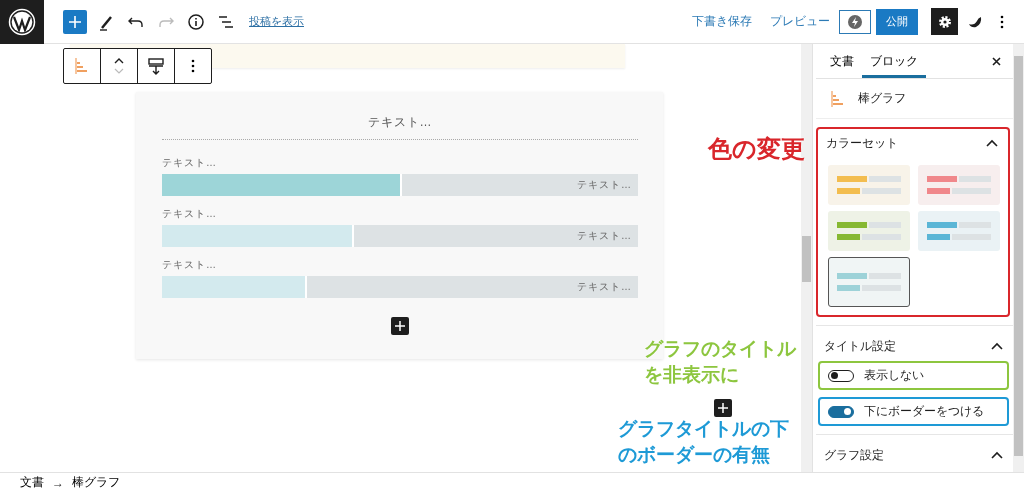  What do you see at coordinates (196, 21) in the screenshot?
I see `info-icon` at bounding box center [196, 21].